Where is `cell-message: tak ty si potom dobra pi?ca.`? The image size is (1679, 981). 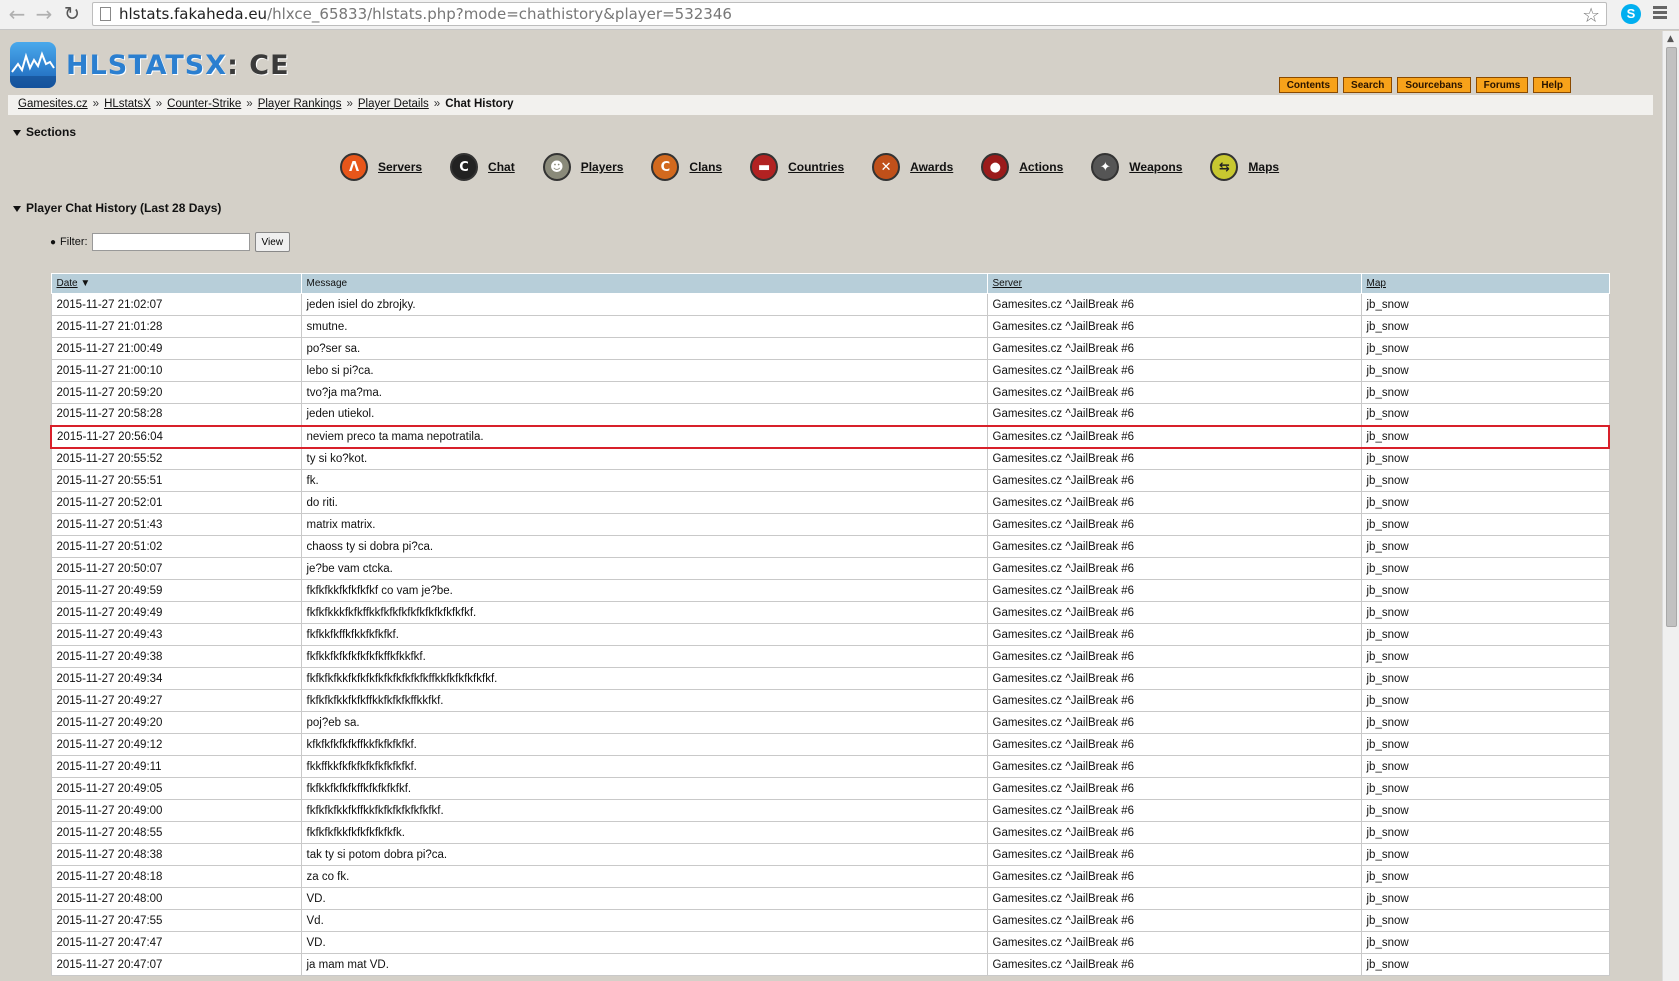
cell-message: tak ty si potom dobra pi?ca. is located at coordinates (644, 854).